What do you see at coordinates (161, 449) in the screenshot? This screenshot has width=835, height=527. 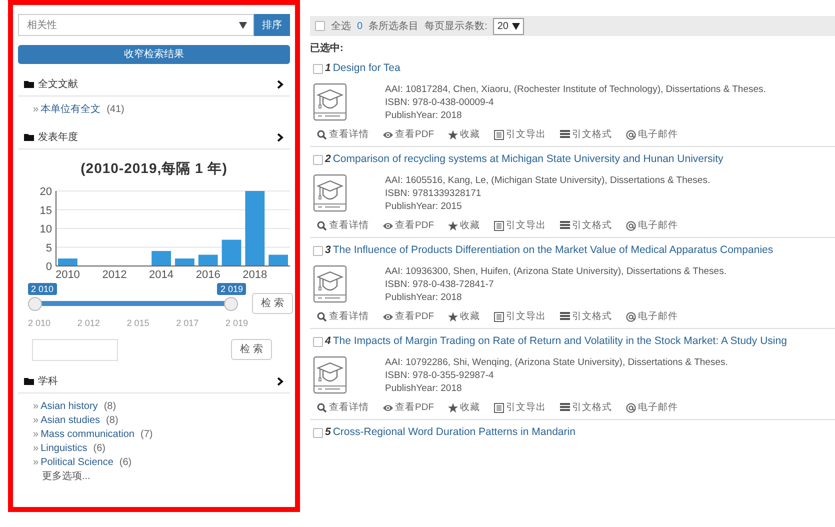 I see `facet-item: » Linguistics (6)` at bounding box center [161, 449].